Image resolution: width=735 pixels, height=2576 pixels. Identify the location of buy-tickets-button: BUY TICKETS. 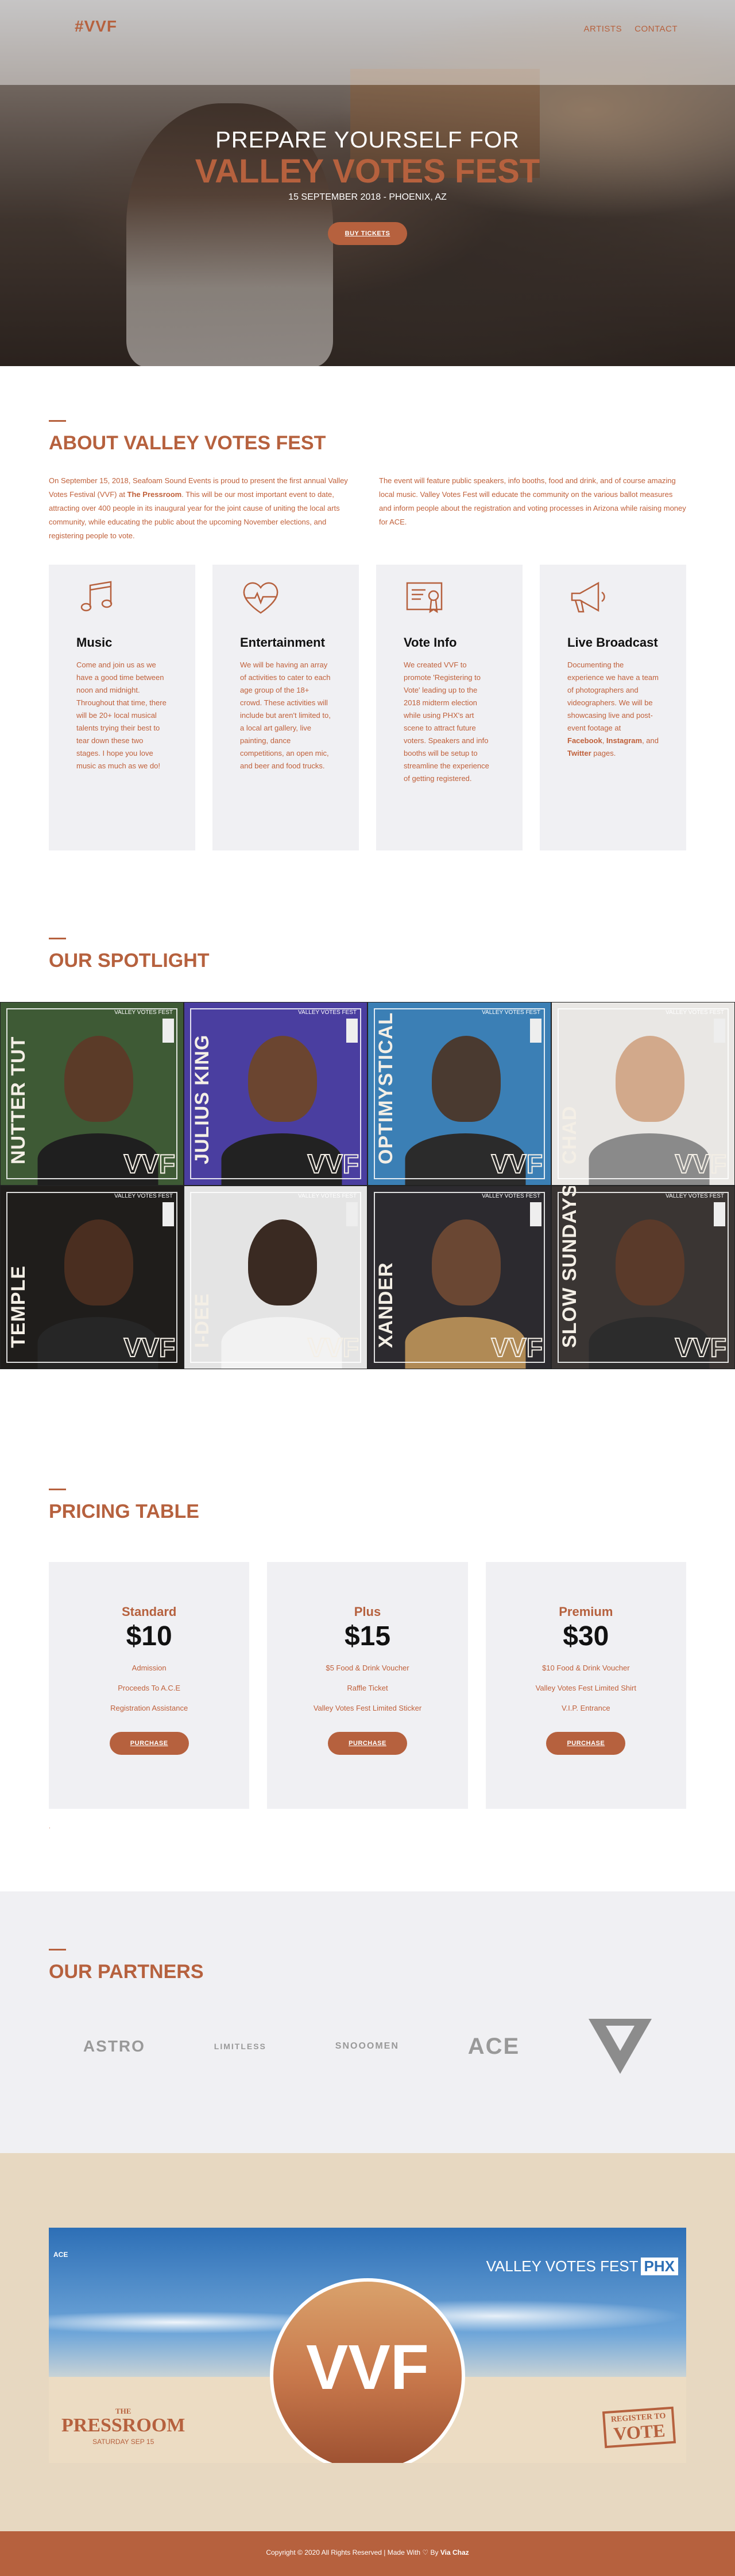
(367, 233).